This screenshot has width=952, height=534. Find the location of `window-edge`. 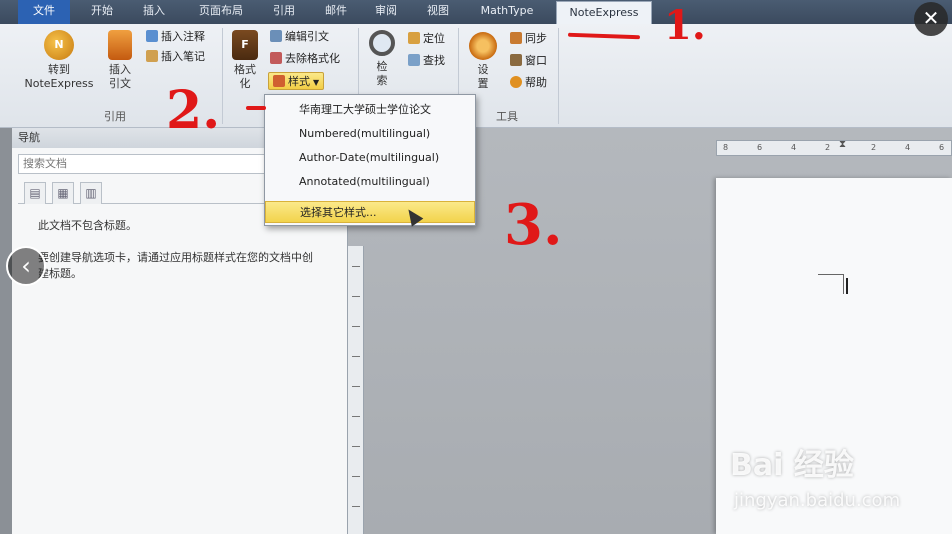

window-edge is located at coordinates (6, 331).